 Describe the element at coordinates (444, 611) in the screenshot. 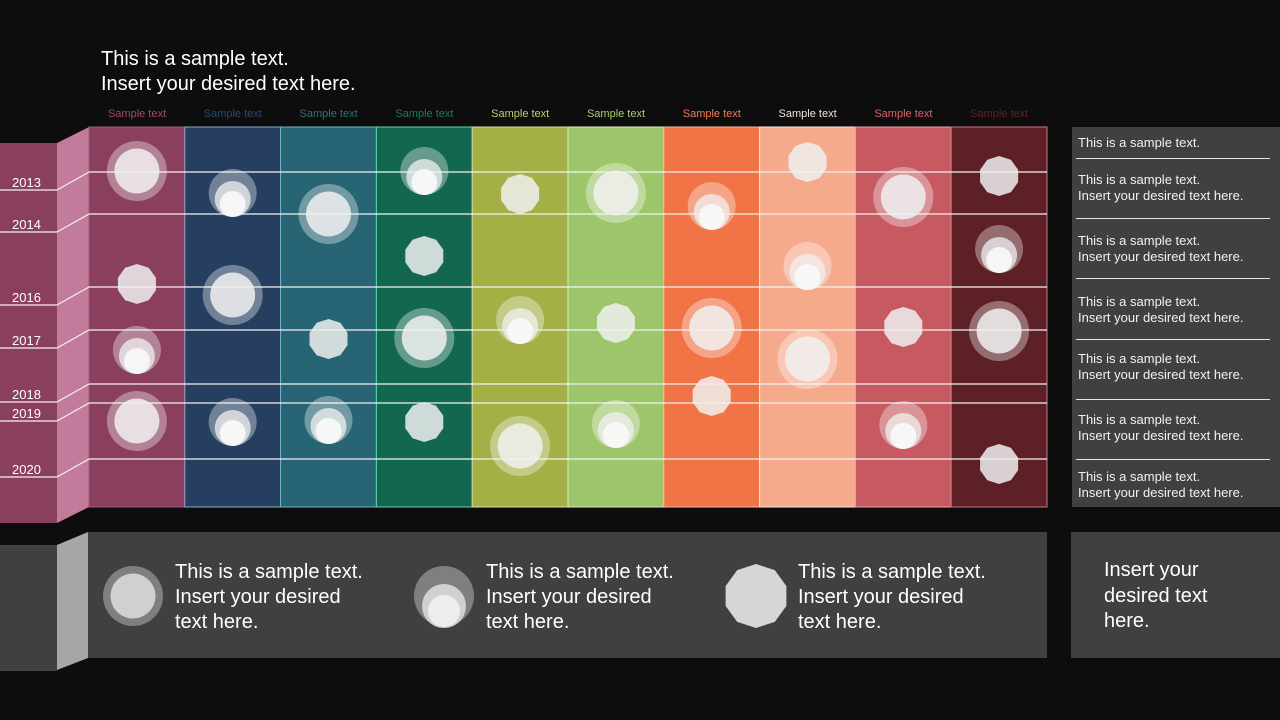

I see `stack-inner` at that location.